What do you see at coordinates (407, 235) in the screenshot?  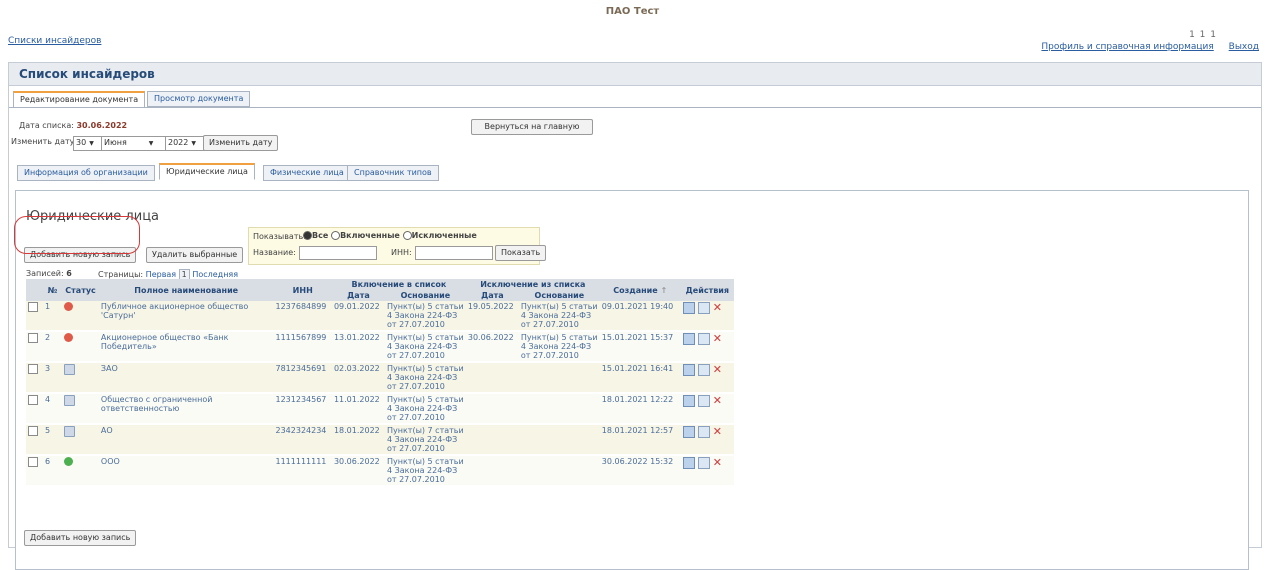 I see `radio-excluded` at bounding box center [407, 235].